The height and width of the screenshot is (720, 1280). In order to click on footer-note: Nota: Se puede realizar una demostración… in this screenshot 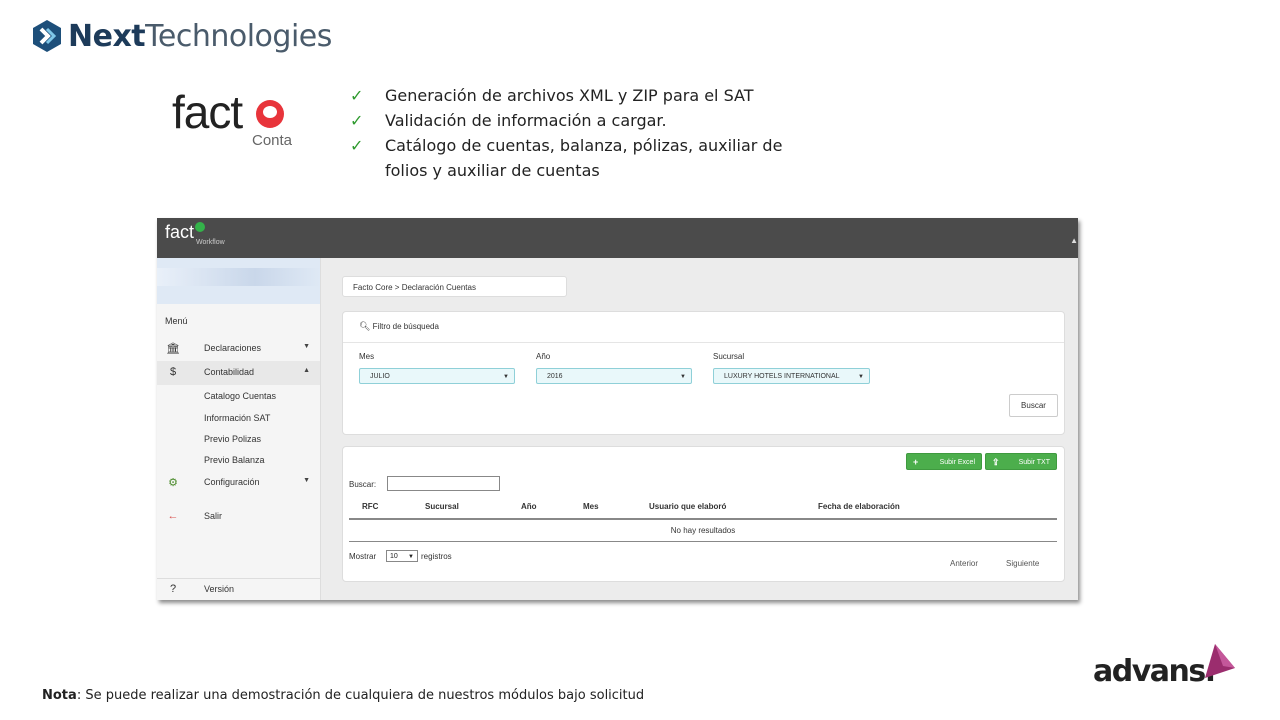, I will do `click(343, 695)`.